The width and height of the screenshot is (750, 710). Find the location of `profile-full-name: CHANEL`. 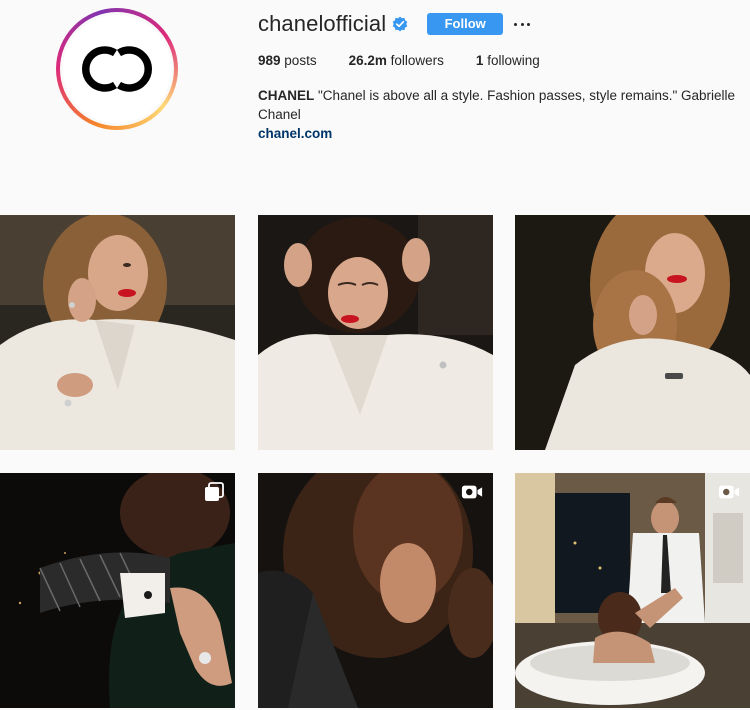

profile-full-name: CHANEL is located at coordinates (286, 95).